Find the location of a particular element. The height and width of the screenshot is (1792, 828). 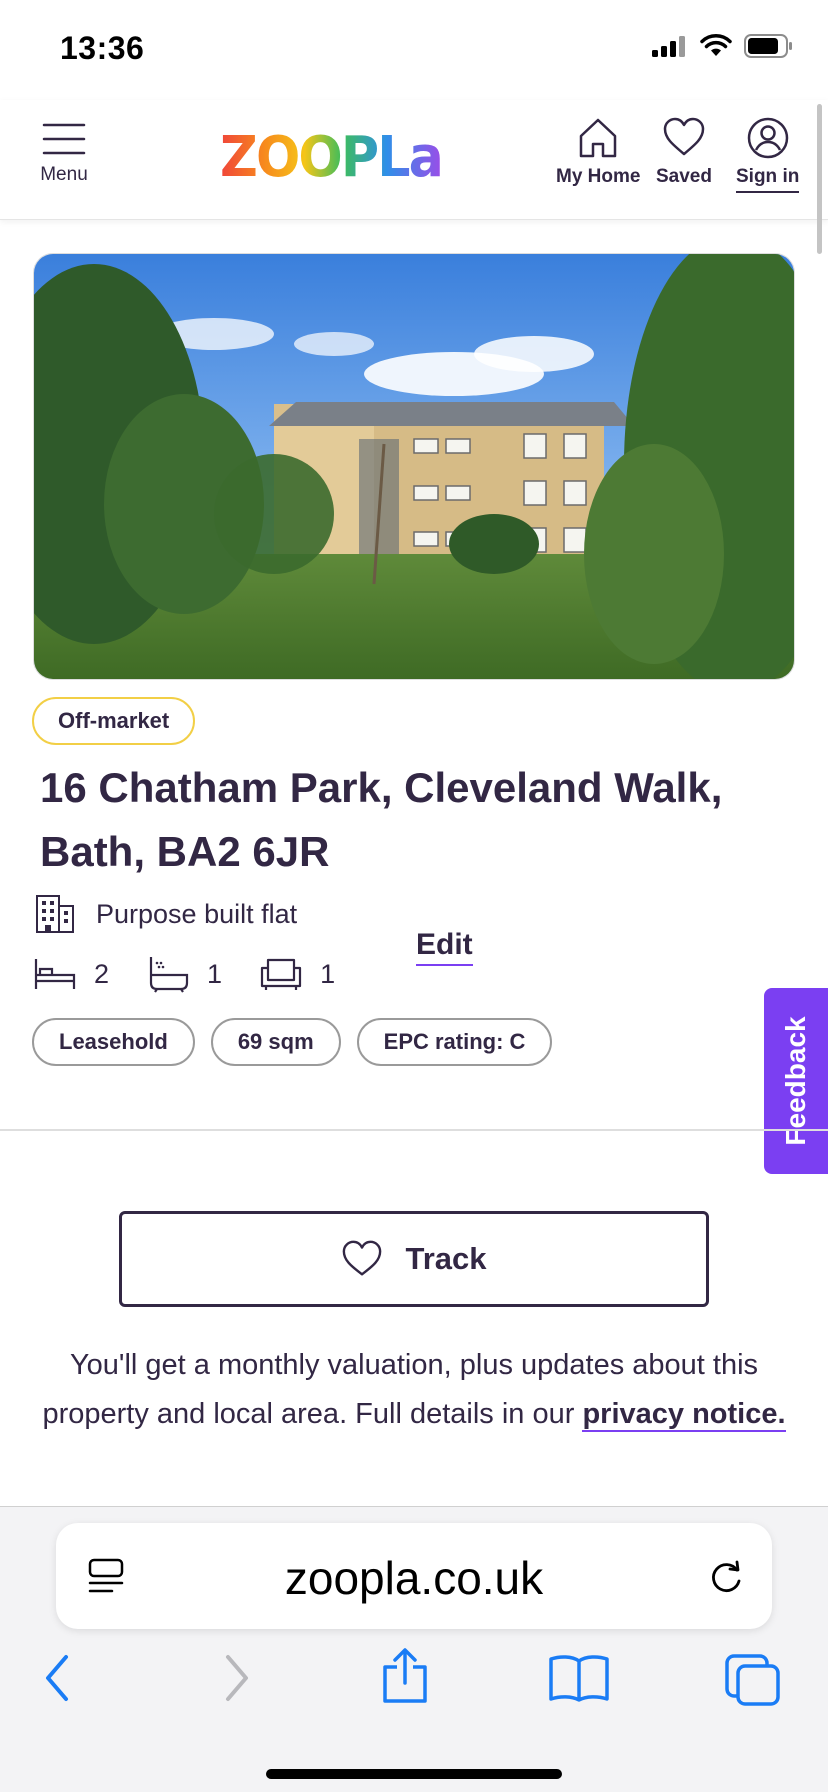

zoopla-logo-mark: ZOOPLa is located at coordinates (332, 157).